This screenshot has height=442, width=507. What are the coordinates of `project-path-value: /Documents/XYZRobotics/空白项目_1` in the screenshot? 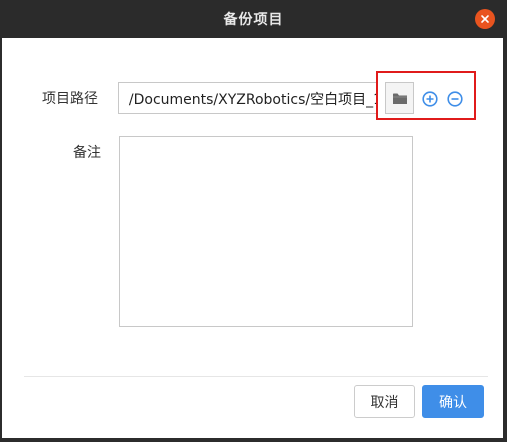 It's located at (252, 100).